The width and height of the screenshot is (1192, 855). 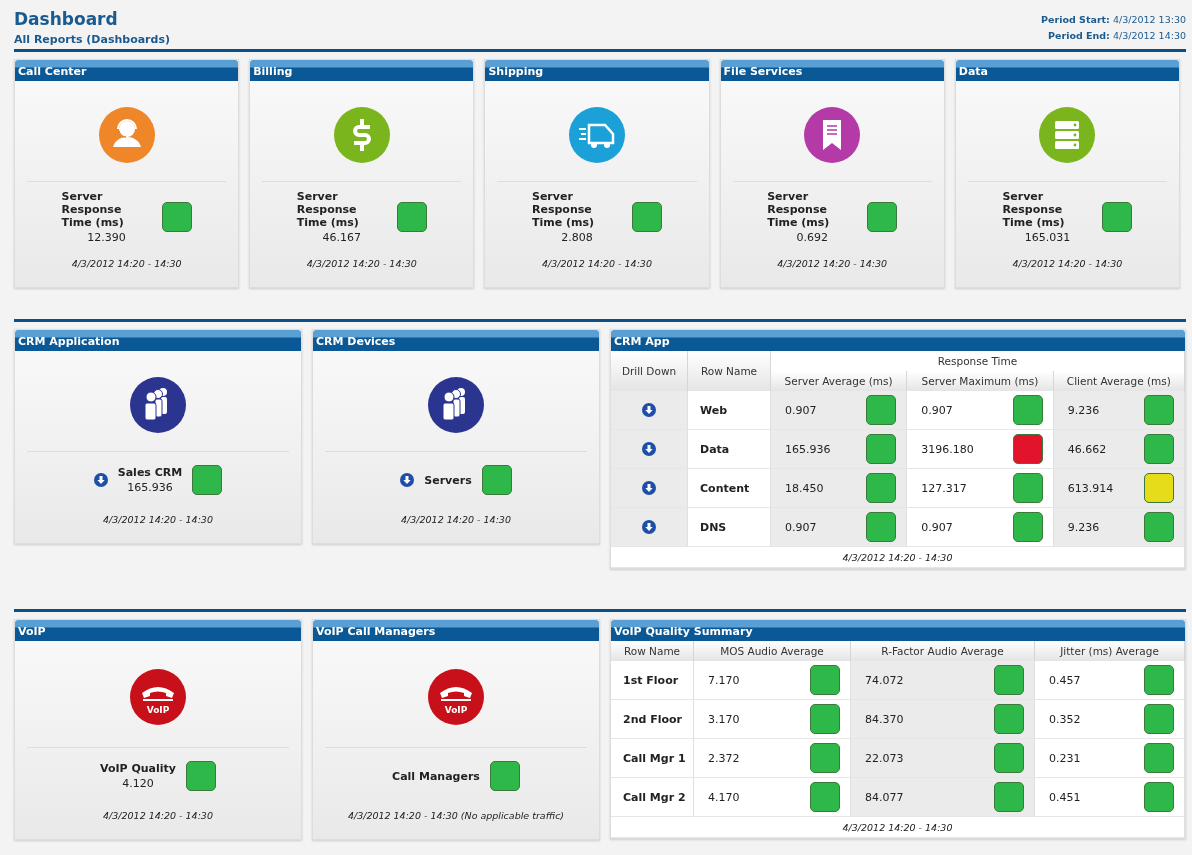 What do you see at coordinates (1047, 237) in the screenshot?
I see `metric-value: 165.031` at bounding box center [1047, 237].